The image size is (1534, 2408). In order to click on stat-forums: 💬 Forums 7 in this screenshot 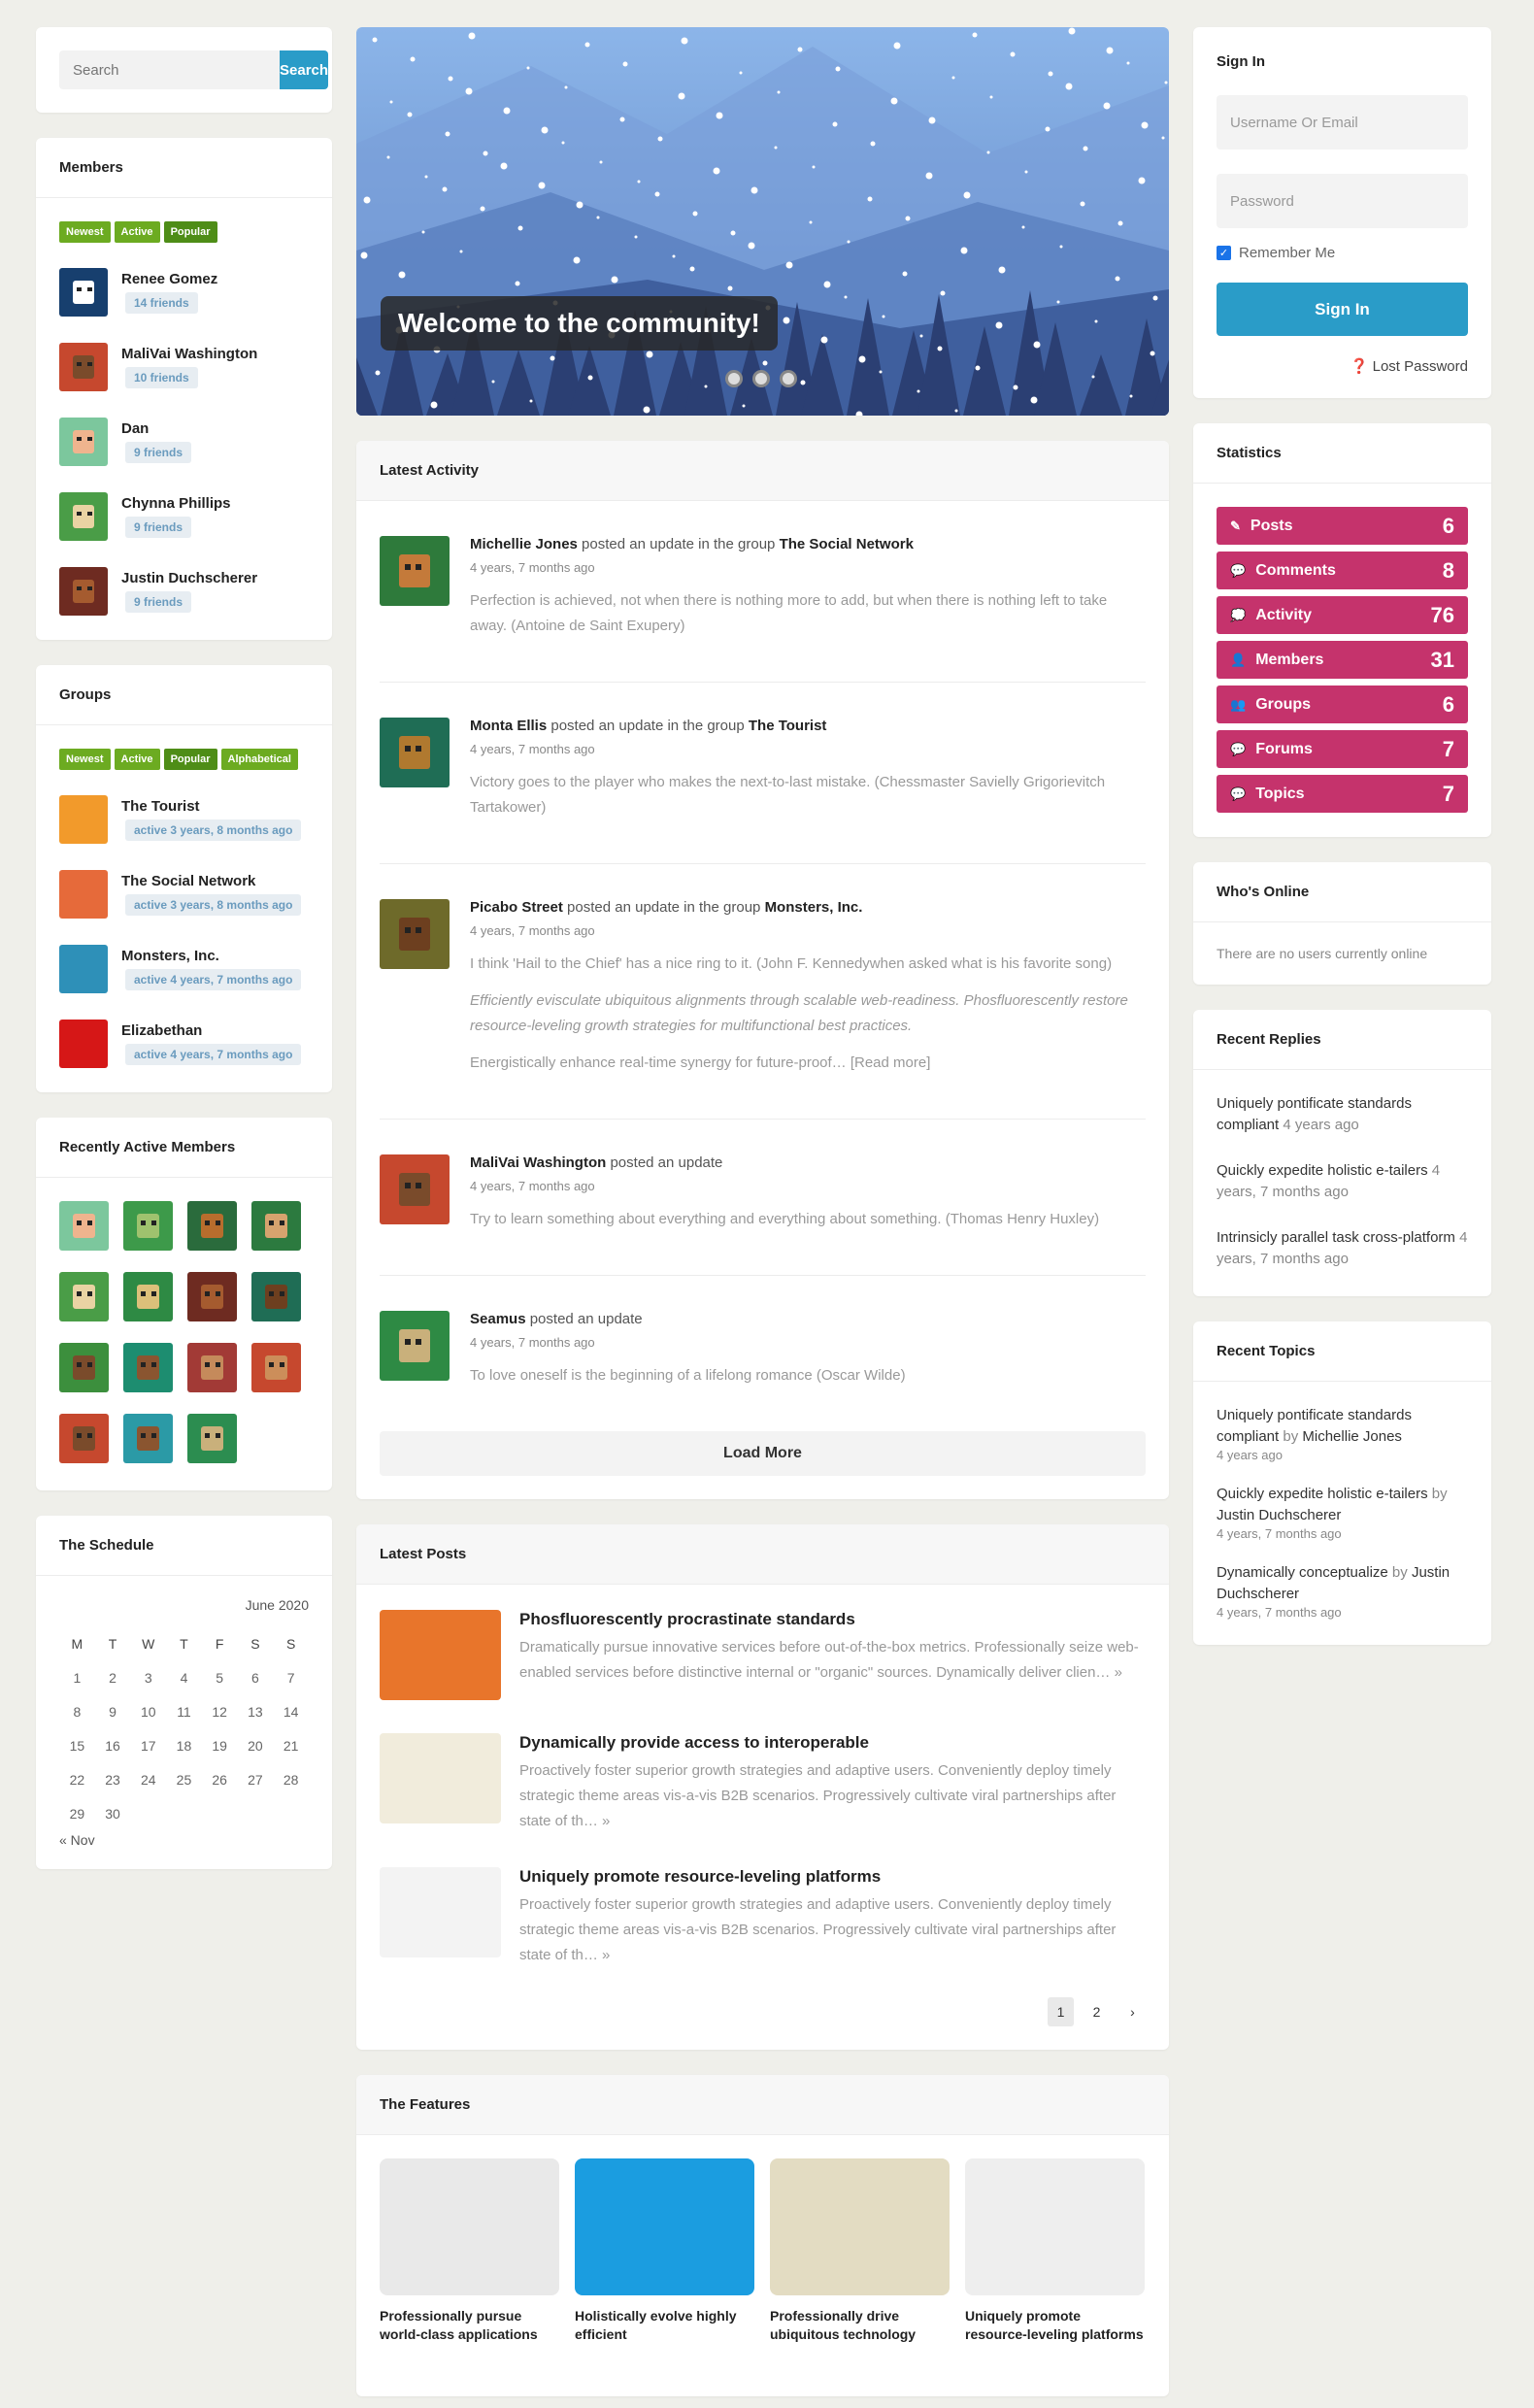, I will do `click(1343, 749)`.